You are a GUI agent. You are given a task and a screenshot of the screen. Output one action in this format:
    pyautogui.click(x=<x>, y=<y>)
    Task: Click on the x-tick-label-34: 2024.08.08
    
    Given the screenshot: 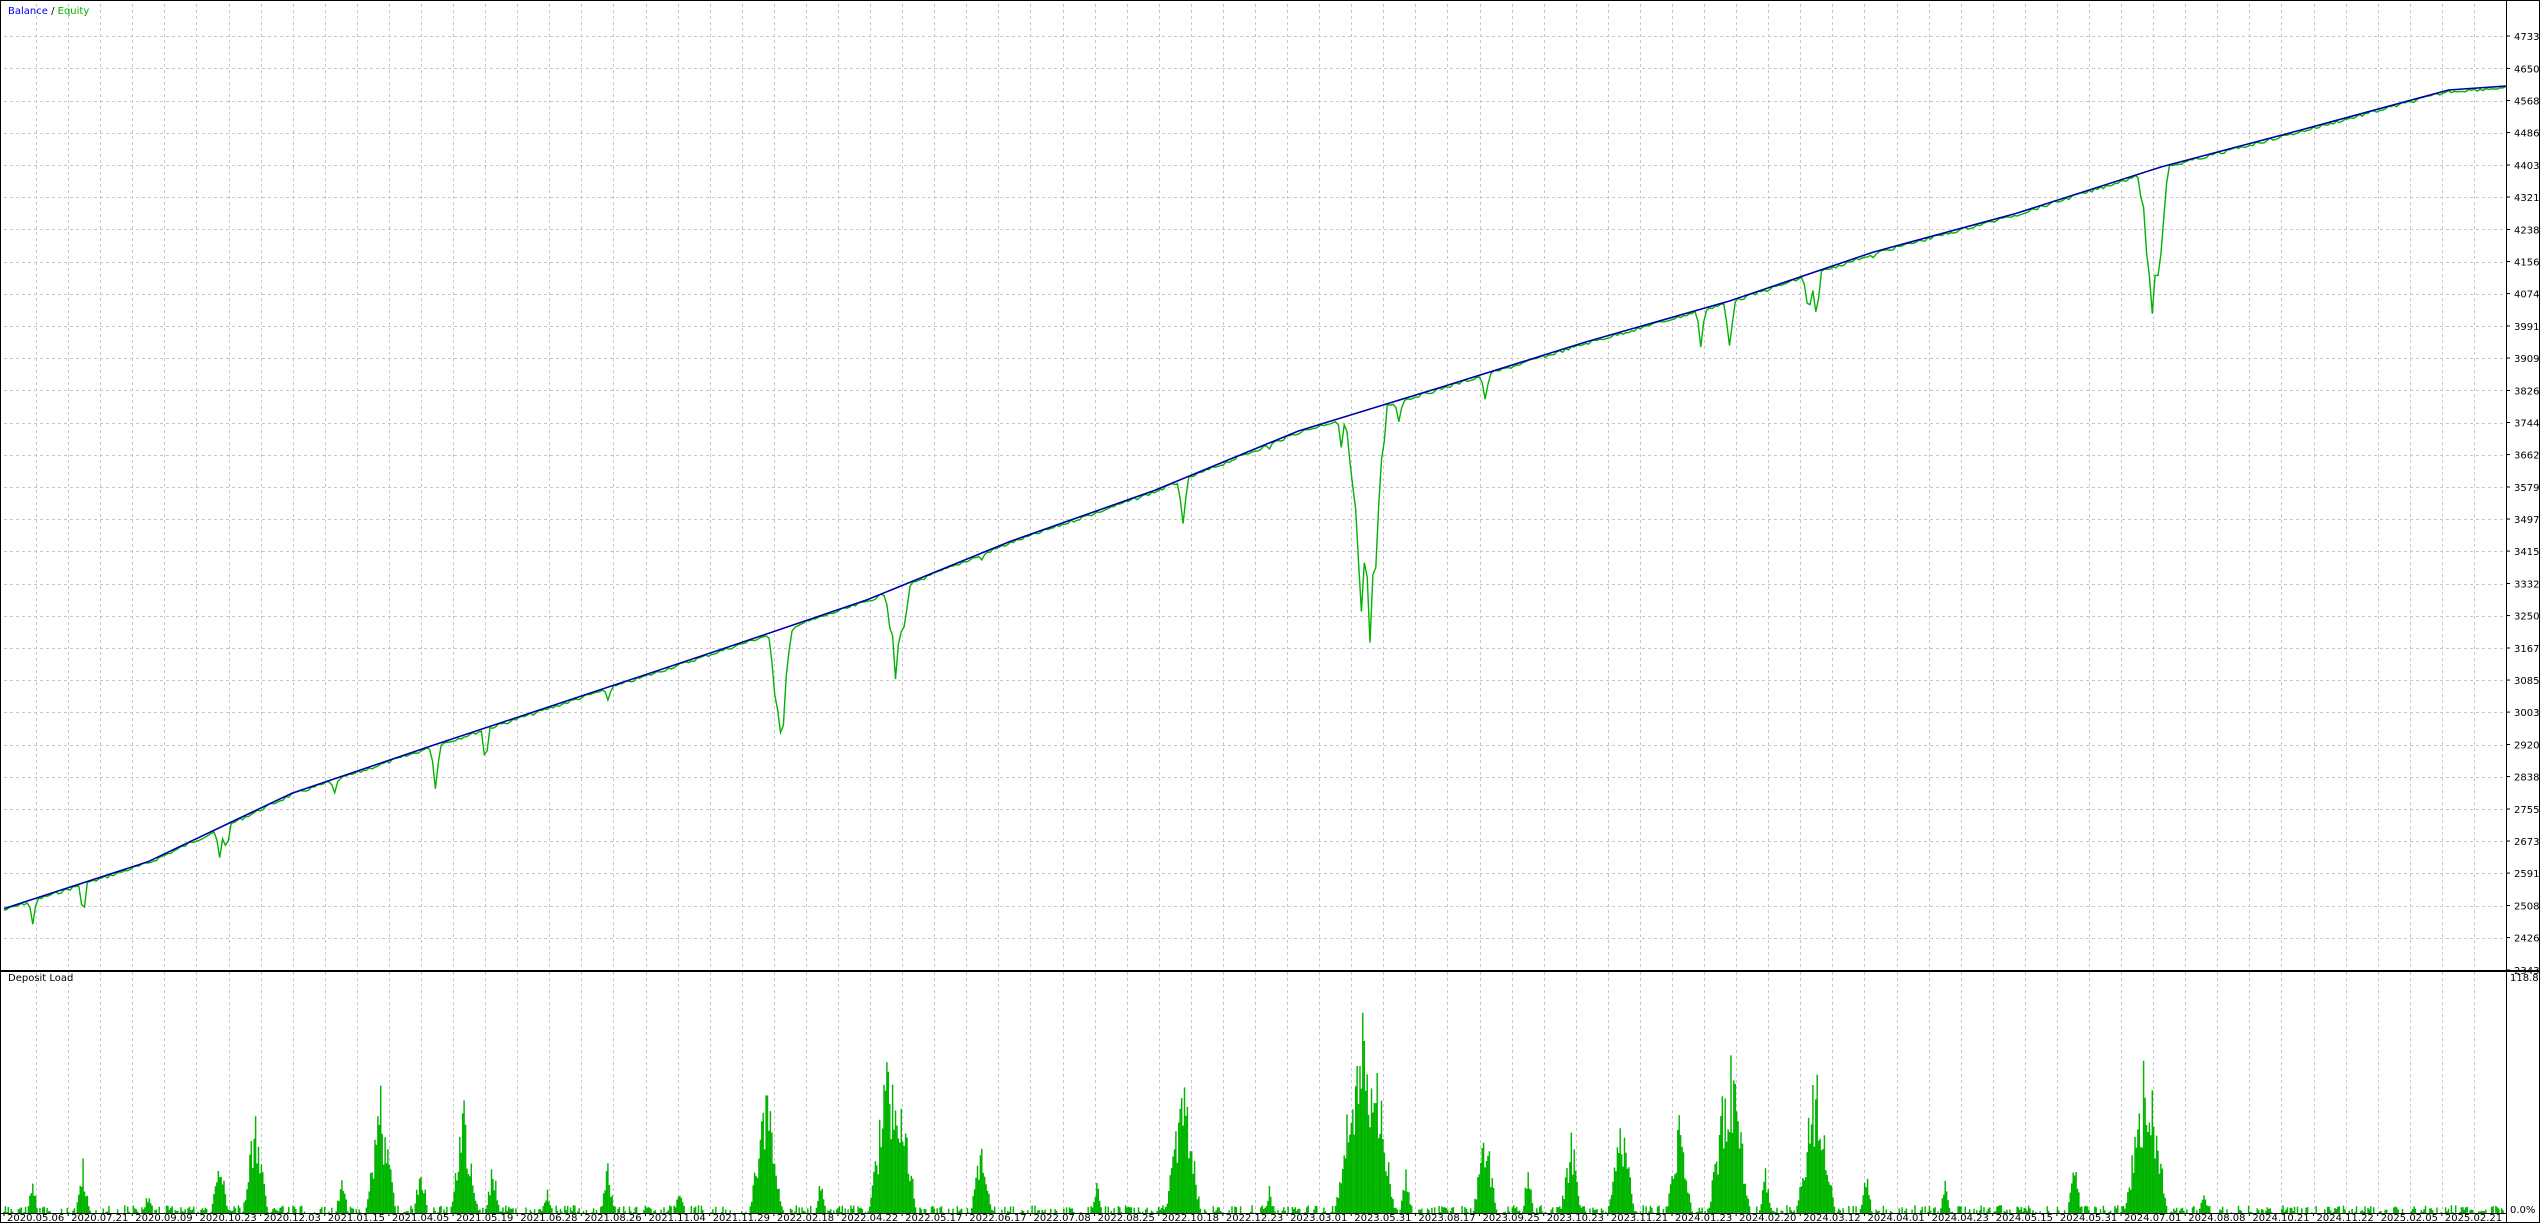 What is the action you would take?
    pyautogui.click(x=2216, y=1218)
    